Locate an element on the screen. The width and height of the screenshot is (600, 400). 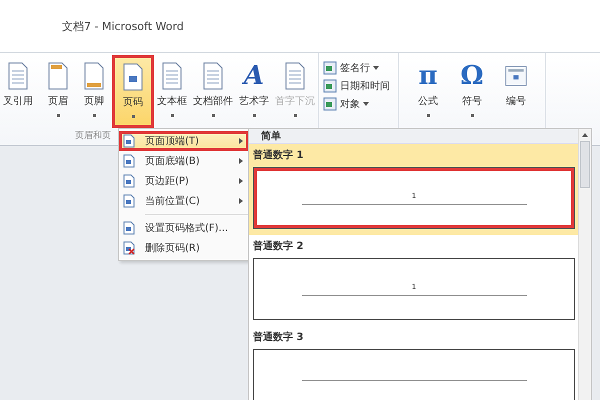
gallery-header: 简单 is located at coordinates (271, 136).